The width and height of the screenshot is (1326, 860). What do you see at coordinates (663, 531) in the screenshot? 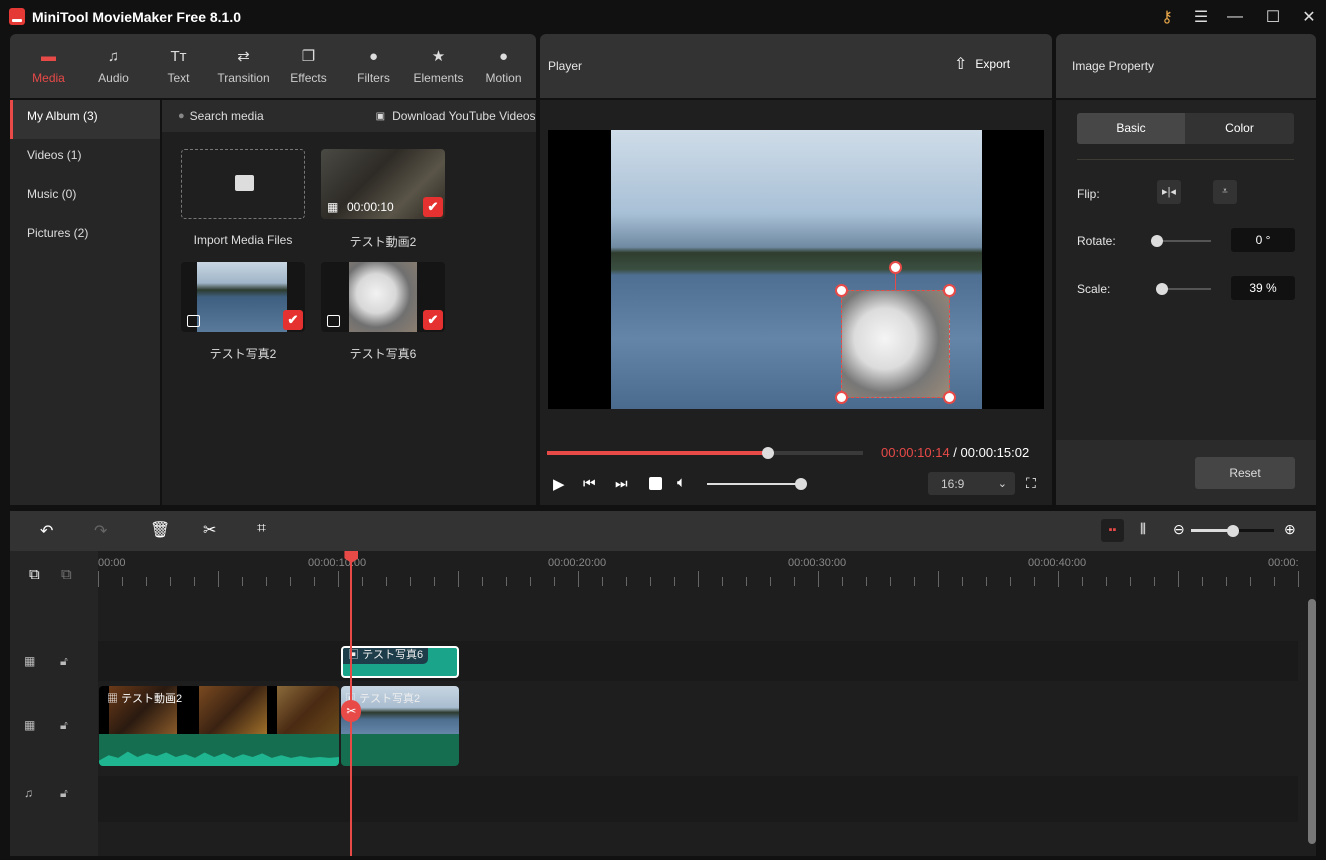
I see `timeline-toolbar: ↶ ↷ 🗑︎ ✂ ⌗ ▪▪ ⫼ ⊖ ⊕` at bounding box center [663, 531].